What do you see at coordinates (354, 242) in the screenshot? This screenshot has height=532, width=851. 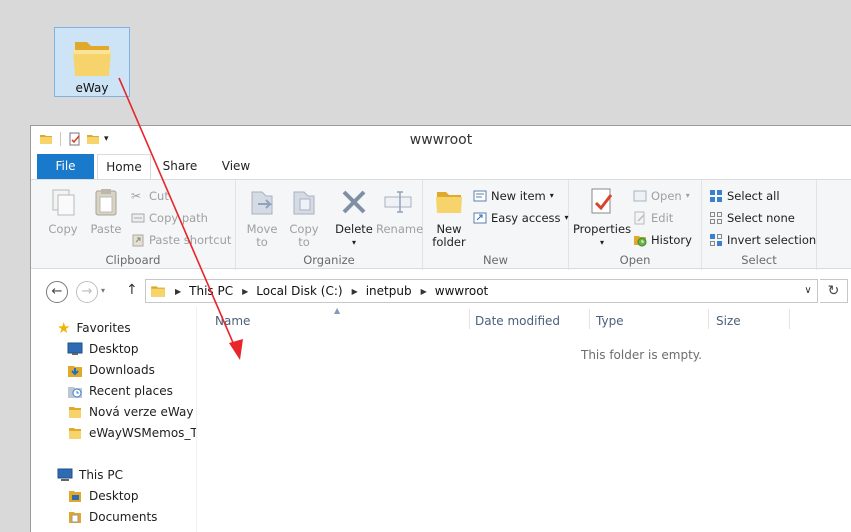 I see `delete-dropdown-icon: ▾` at bounding box center [354, 242].